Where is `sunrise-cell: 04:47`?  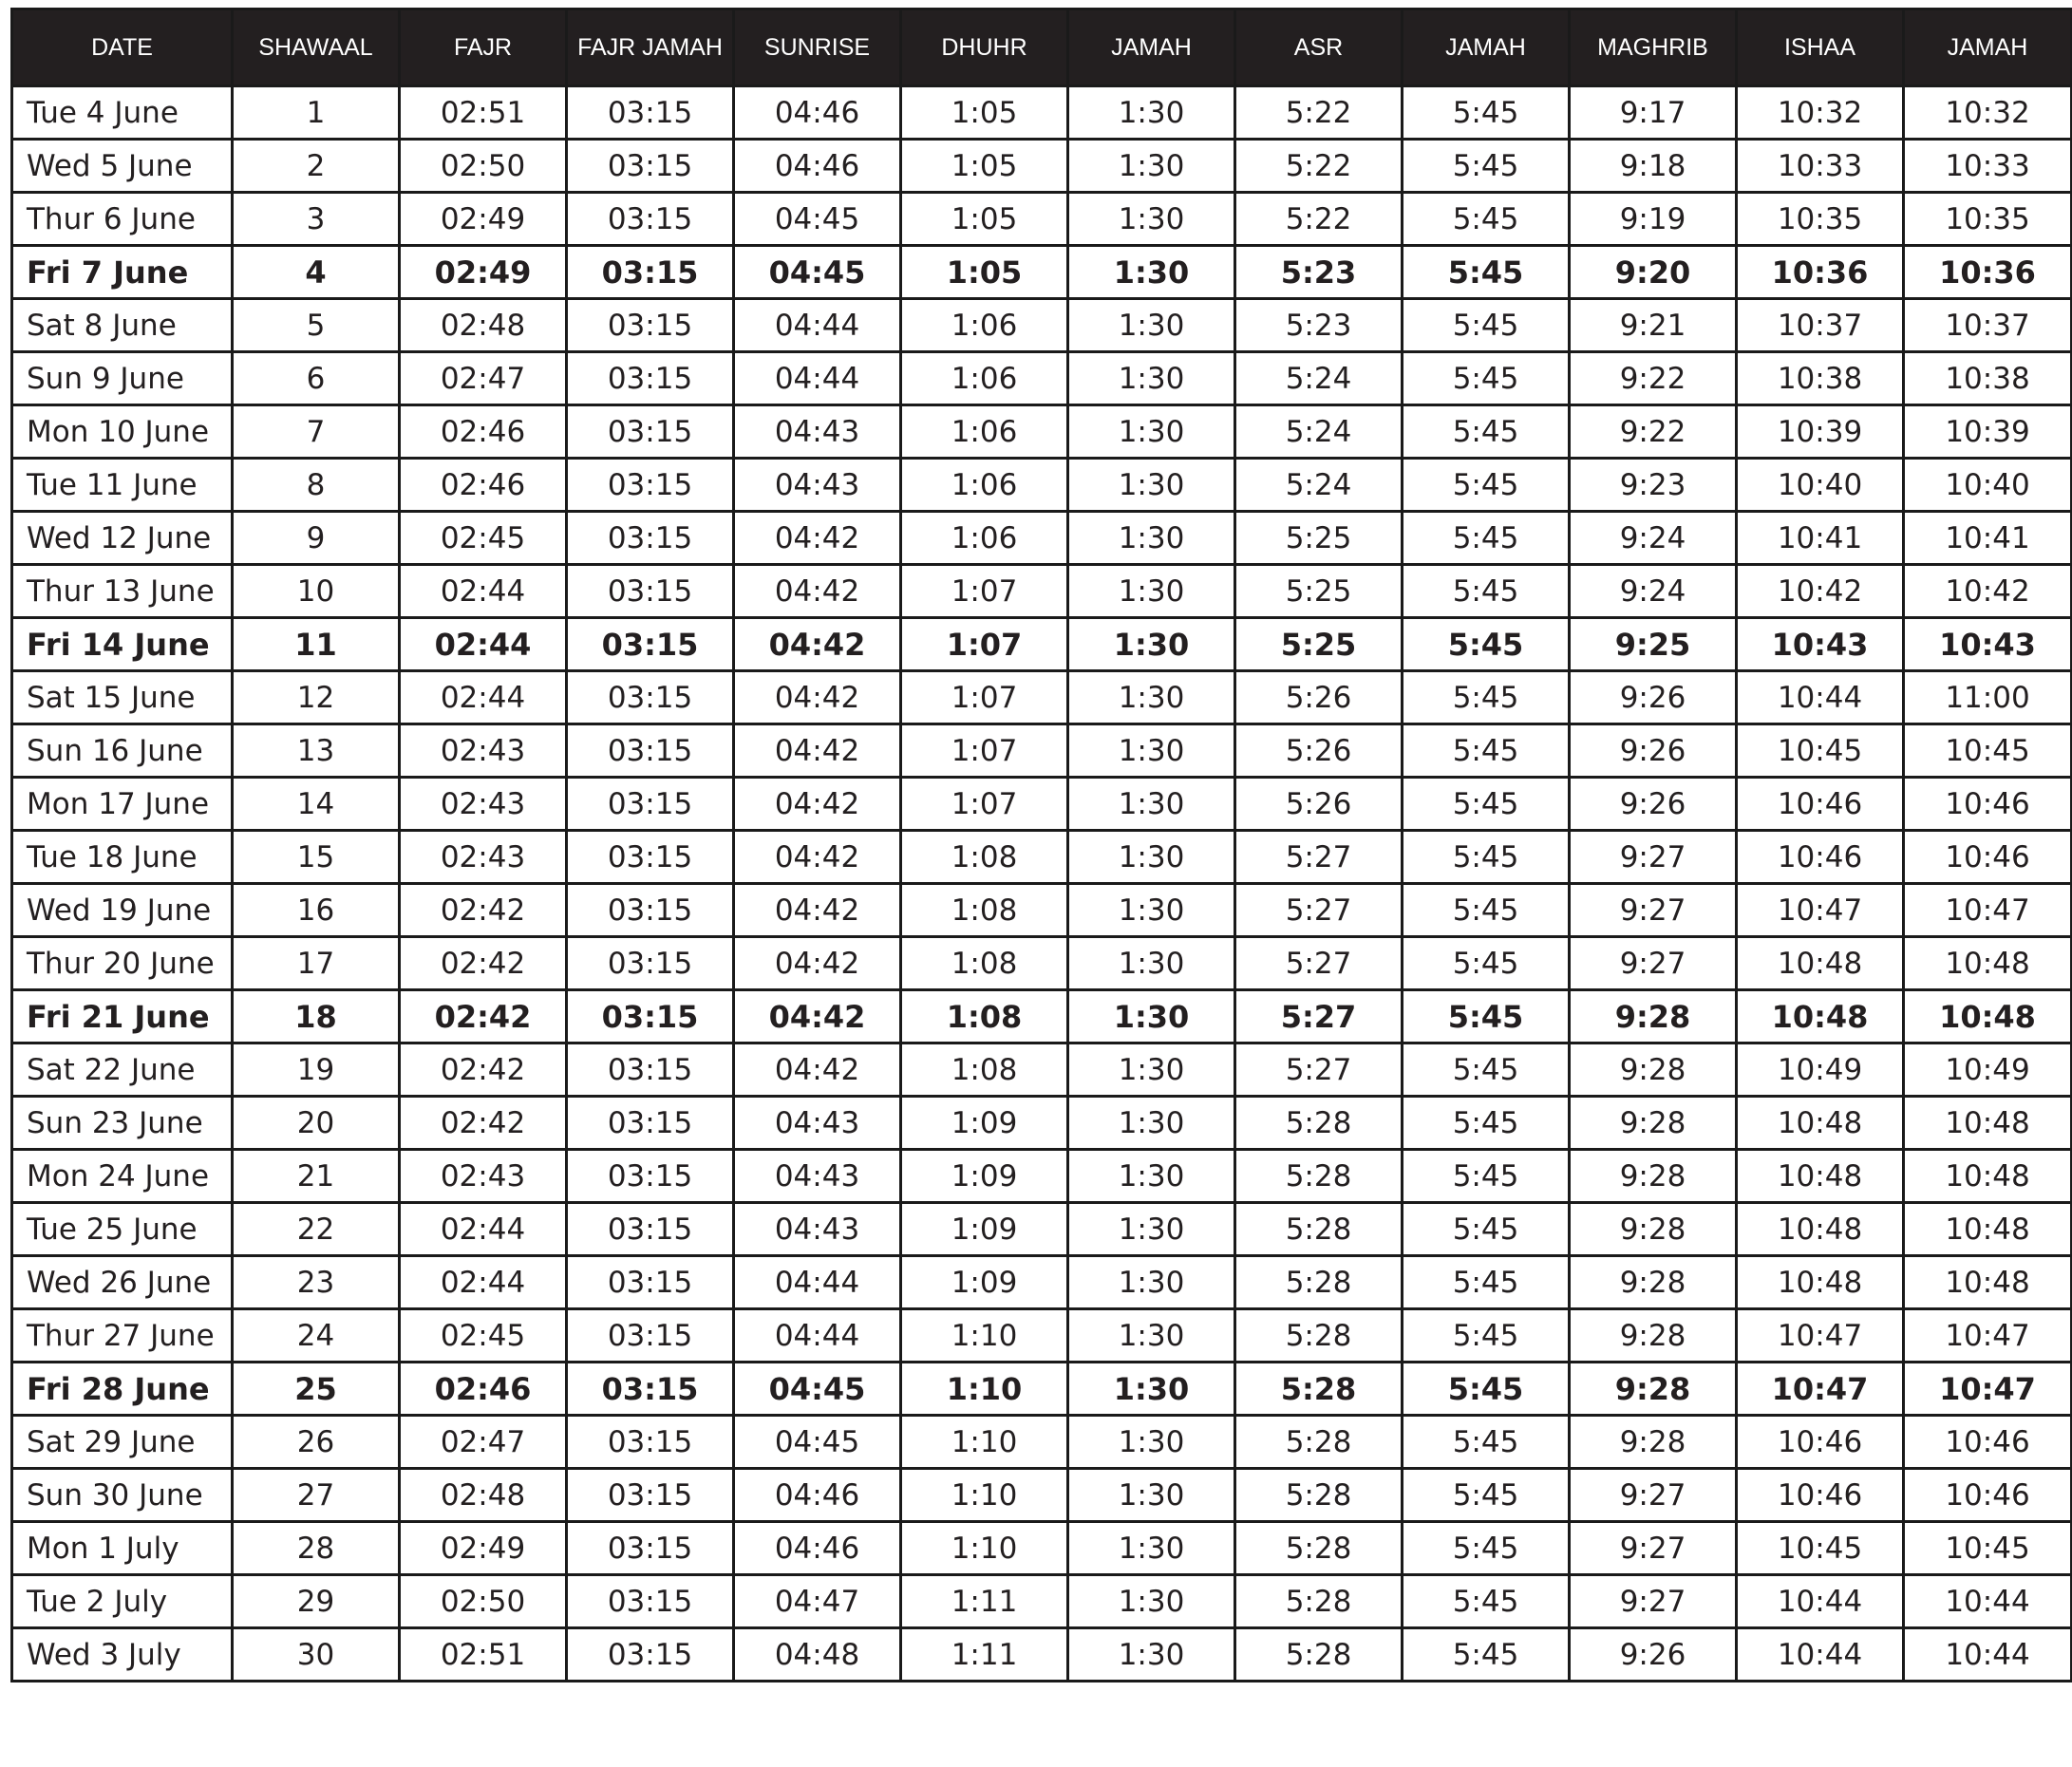
sunrise-cell: 04:47 is located at coordinates (817, 1601).